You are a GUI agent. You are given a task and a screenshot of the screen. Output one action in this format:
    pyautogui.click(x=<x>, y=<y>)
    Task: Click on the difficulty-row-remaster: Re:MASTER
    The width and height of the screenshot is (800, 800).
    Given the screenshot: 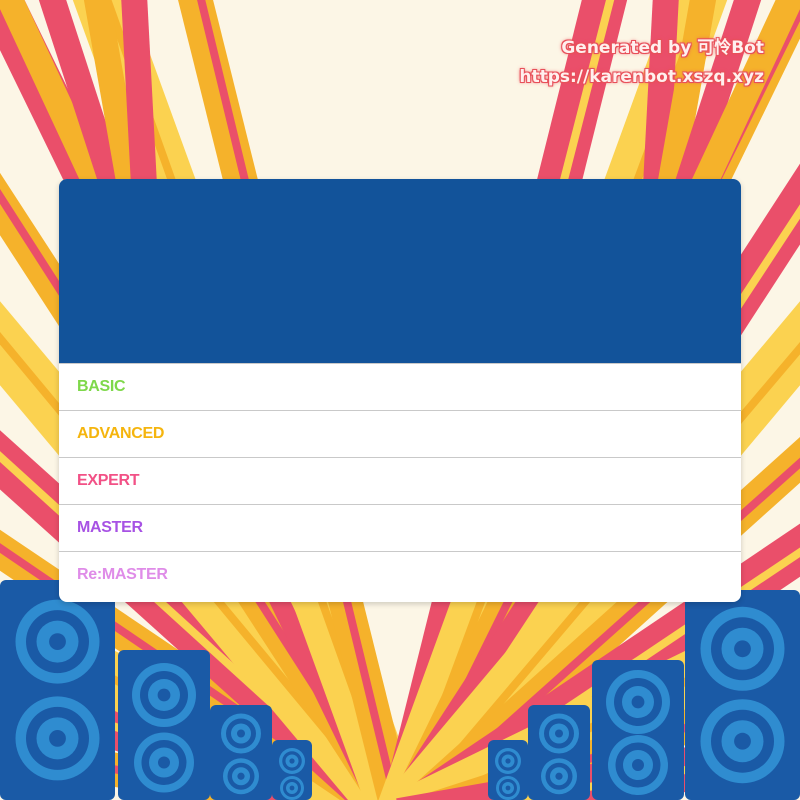 What is the action you would take?
    pyautogui.click(x=400, y=574)
    